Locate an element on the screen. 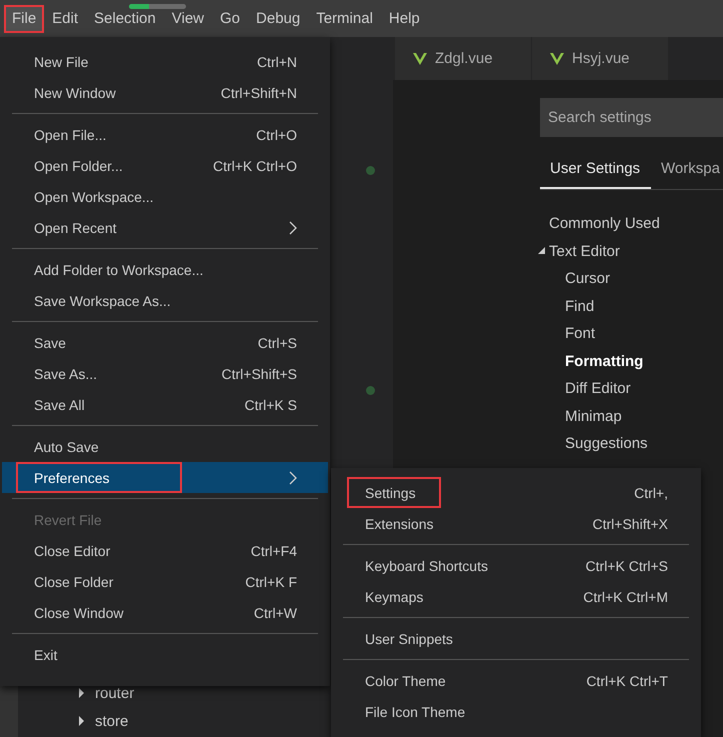 The width and height of the screenshot is (723, 737). settings-category: Diff Editor is located at coordinates (598, 389).